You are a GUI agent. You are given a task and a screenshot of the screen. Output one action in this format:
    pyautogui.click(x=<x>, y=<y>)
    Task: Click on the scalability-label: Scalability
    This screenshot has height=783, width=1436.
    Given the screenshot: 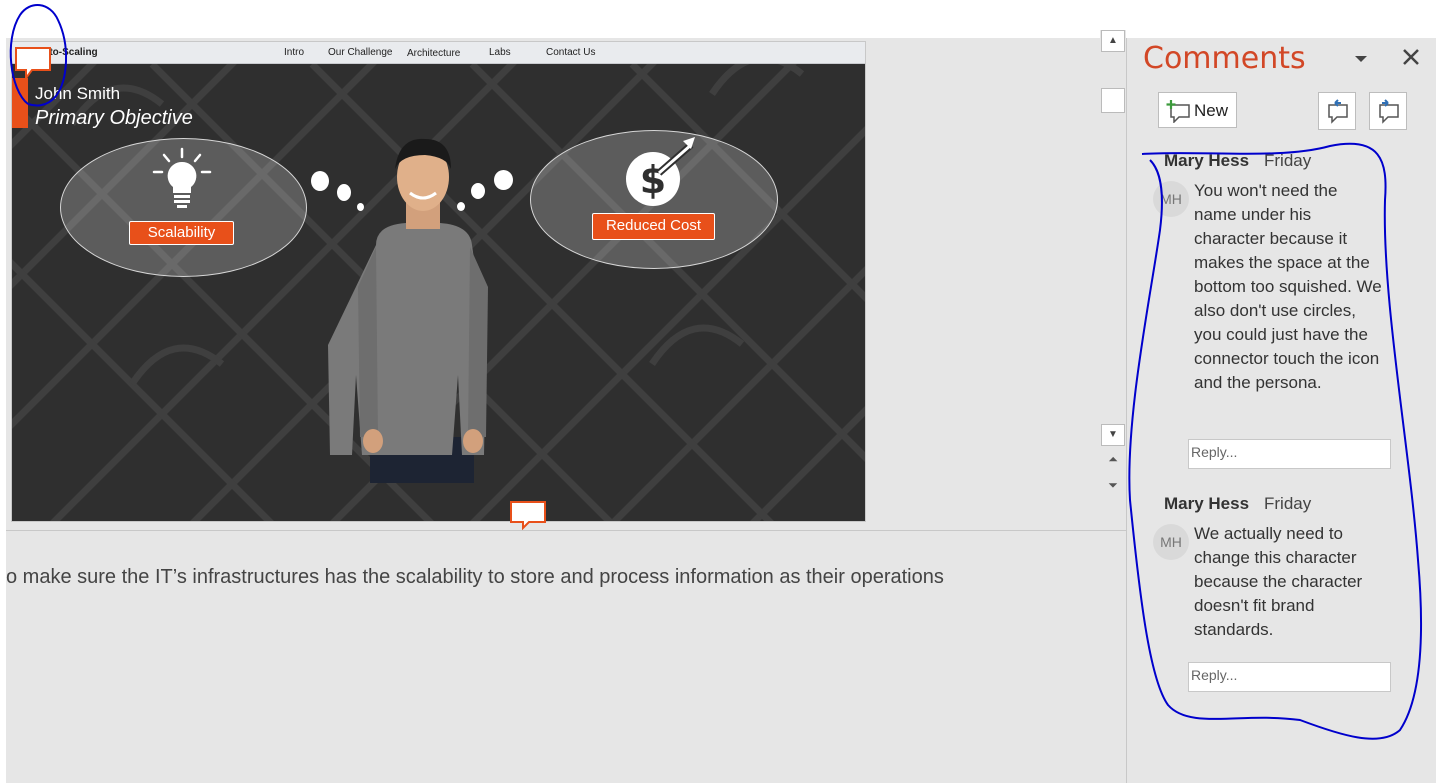 What is the action you would take?
    pyautogui.click(x=181, y=233)
    